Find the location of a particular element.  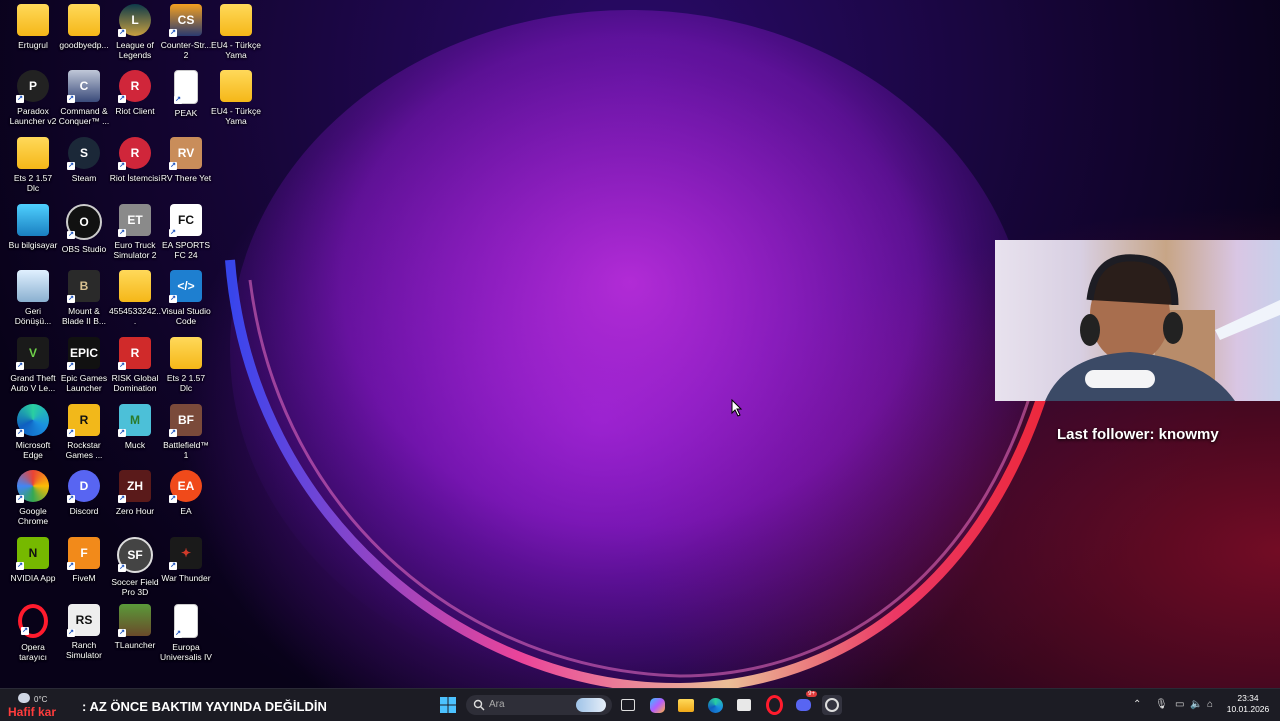

task-view-button is located at coordinates (628, 705).